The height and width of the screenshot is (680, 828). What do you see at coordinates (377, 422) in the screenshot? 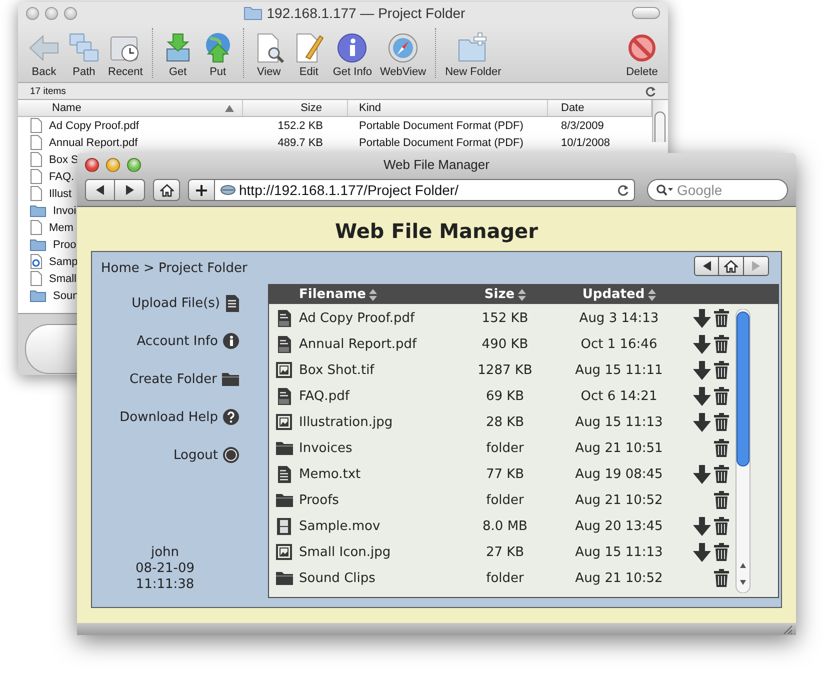
I see `file-name: Illustration.jpg` at bounding box center [377, 422].